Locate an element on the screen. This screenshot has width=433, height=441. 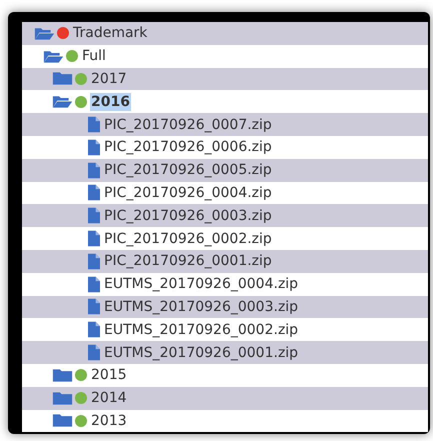
tree-item-label: 2013 is located at coordinates (109, 421).